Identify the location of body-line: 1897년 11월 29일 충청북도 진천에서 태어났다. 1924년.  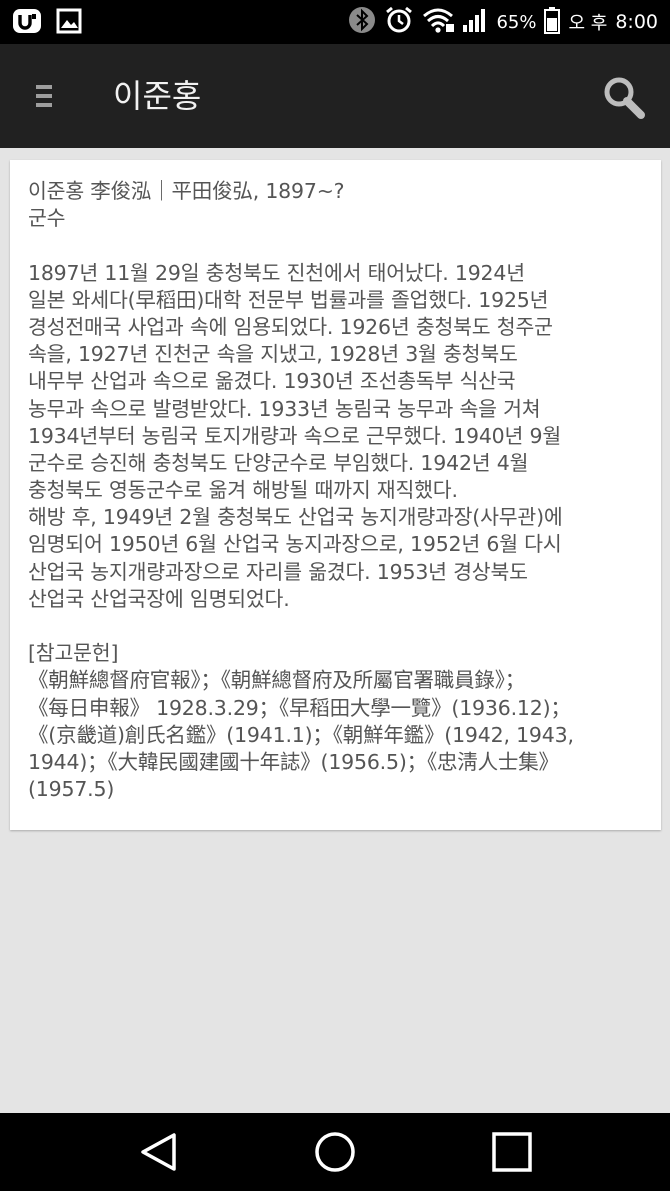
(276, 272).